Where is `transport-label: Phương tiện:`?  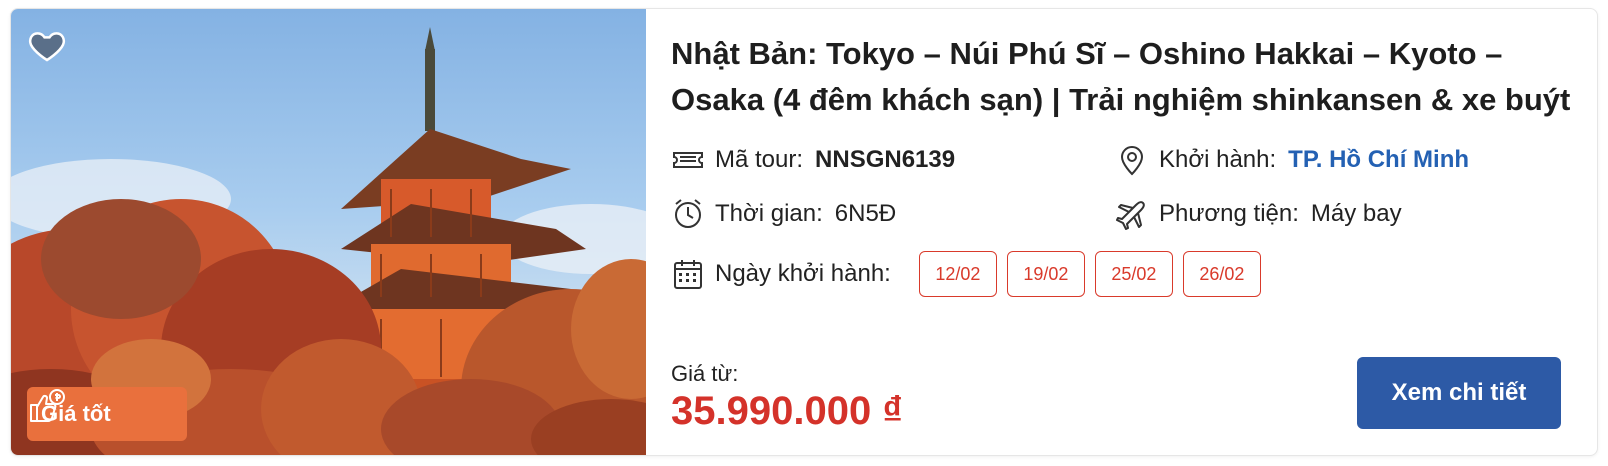 transport-label: Phương tiện: is located at coordinates (1229, 213).